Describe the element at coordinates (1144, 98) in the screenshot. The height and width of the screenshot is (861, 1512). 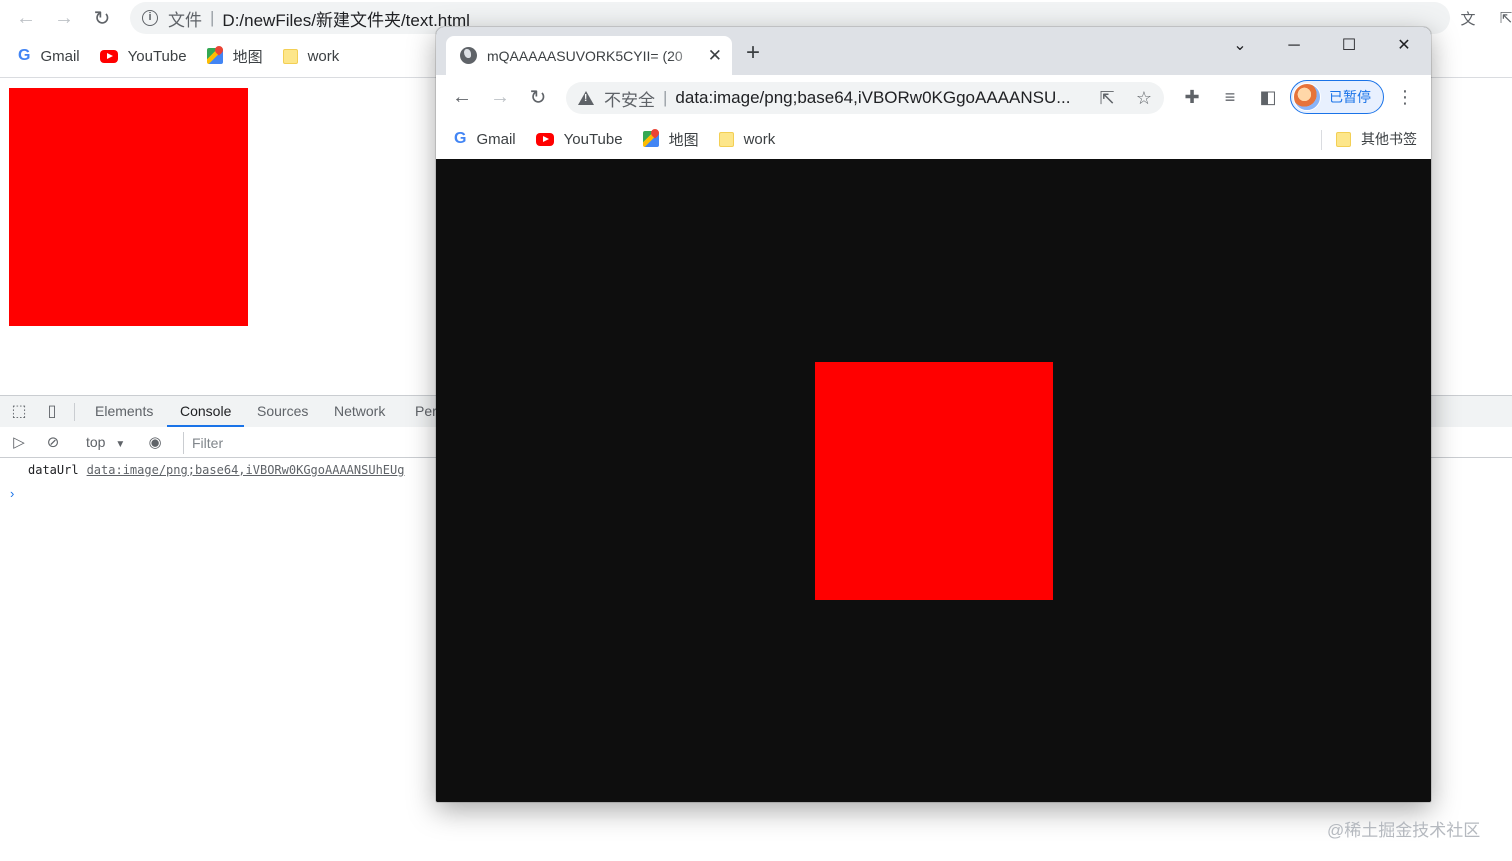
I see `star-icon: ☆` at that location.